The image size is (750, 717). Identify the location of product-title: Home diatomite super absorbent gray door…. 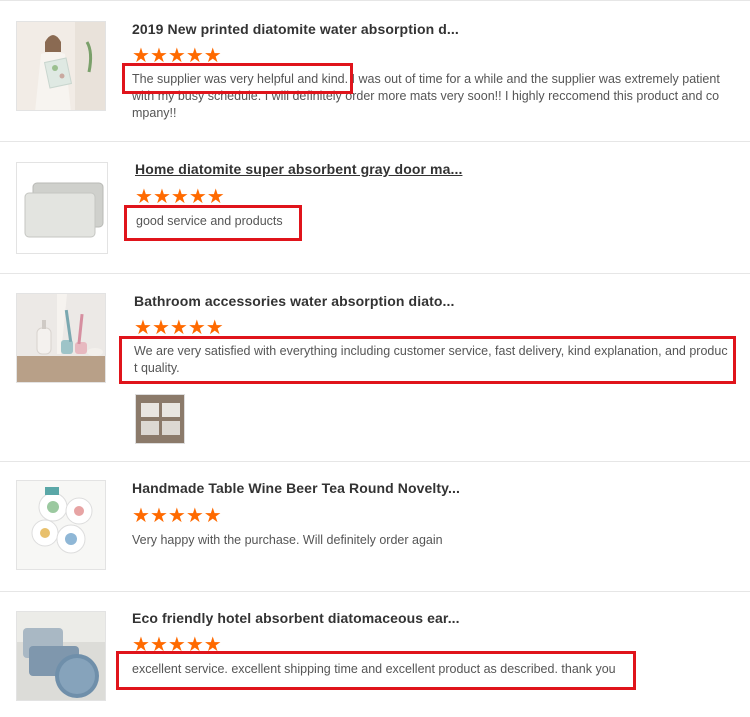
(298, 169).